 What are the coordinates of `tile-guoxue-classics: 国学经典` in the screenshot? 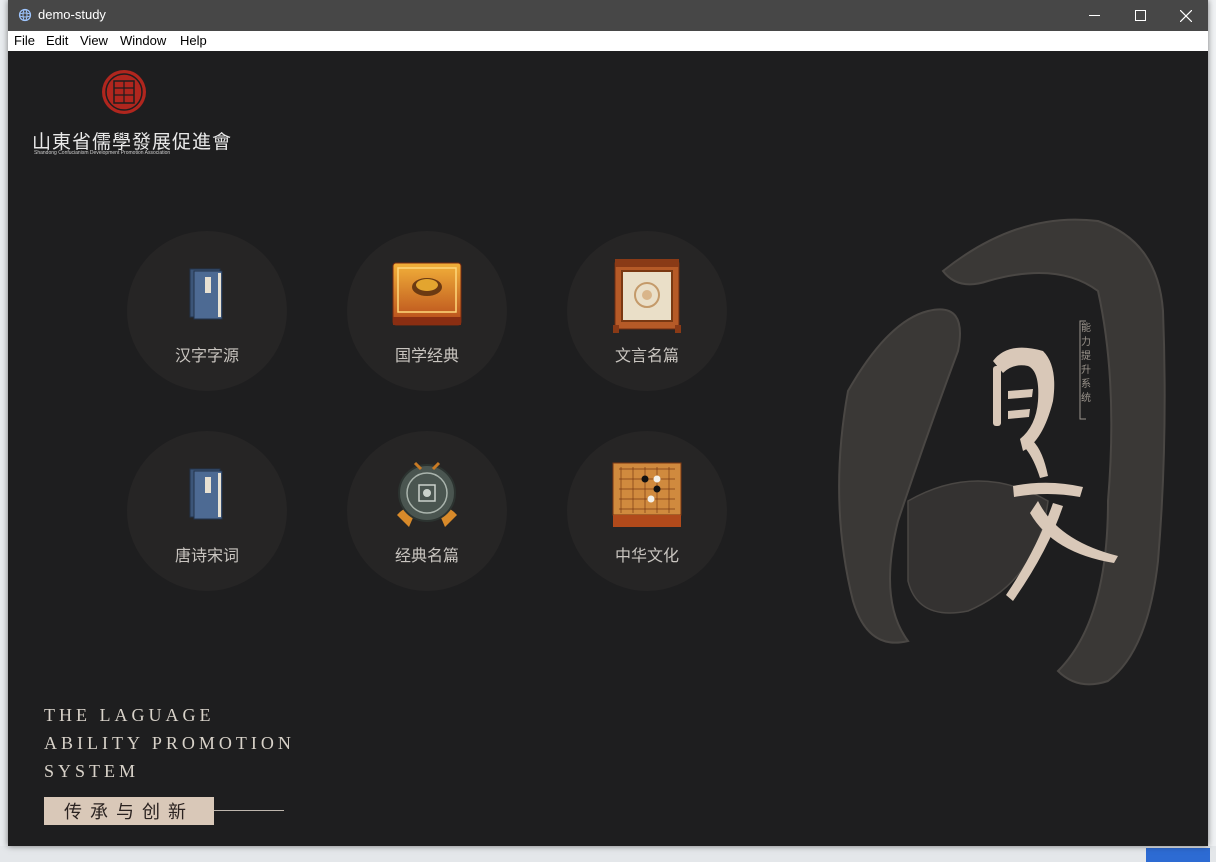 It's located at (427, 311).